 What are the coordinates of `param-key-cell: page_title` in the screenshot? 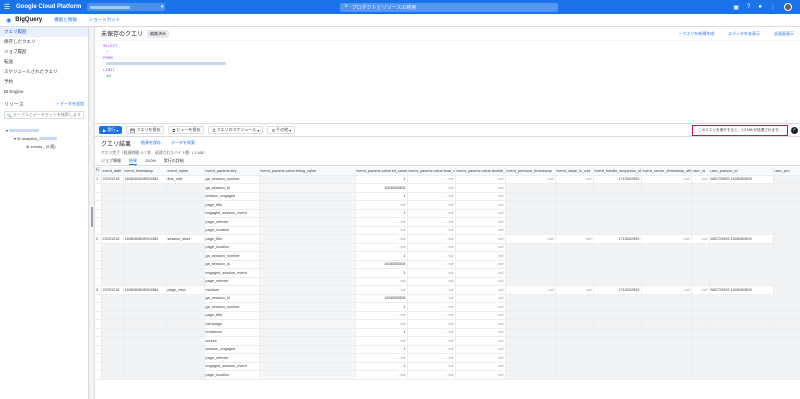 It's located at (232, 239).